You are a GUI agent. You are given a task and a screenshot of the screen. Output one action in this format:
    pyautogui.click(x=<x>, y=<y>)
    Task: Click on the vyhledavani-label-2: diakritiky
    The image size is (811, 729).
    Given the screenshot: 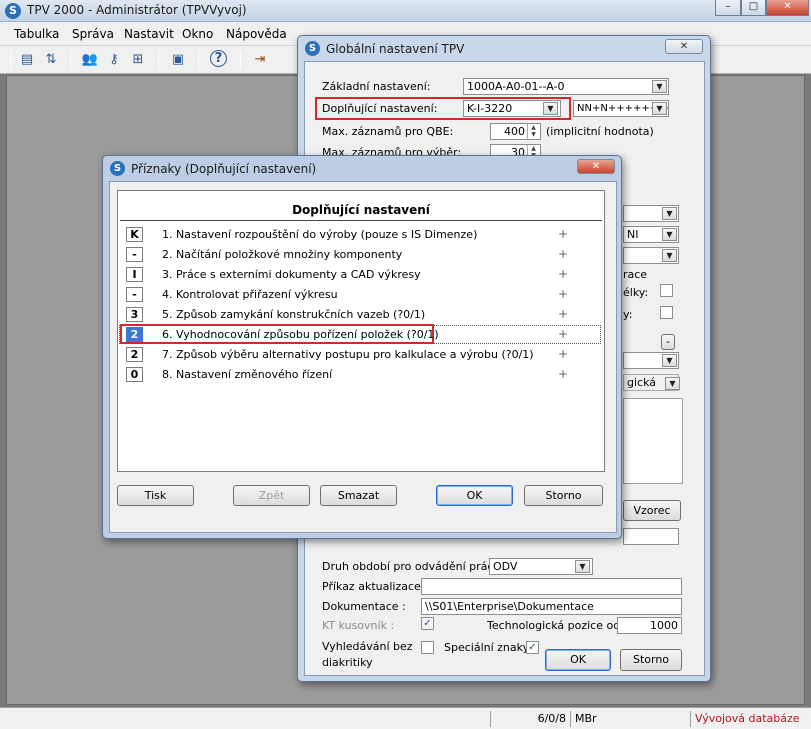 What is the action you would take?
    pyautogui.click(x=347, y=662)
    